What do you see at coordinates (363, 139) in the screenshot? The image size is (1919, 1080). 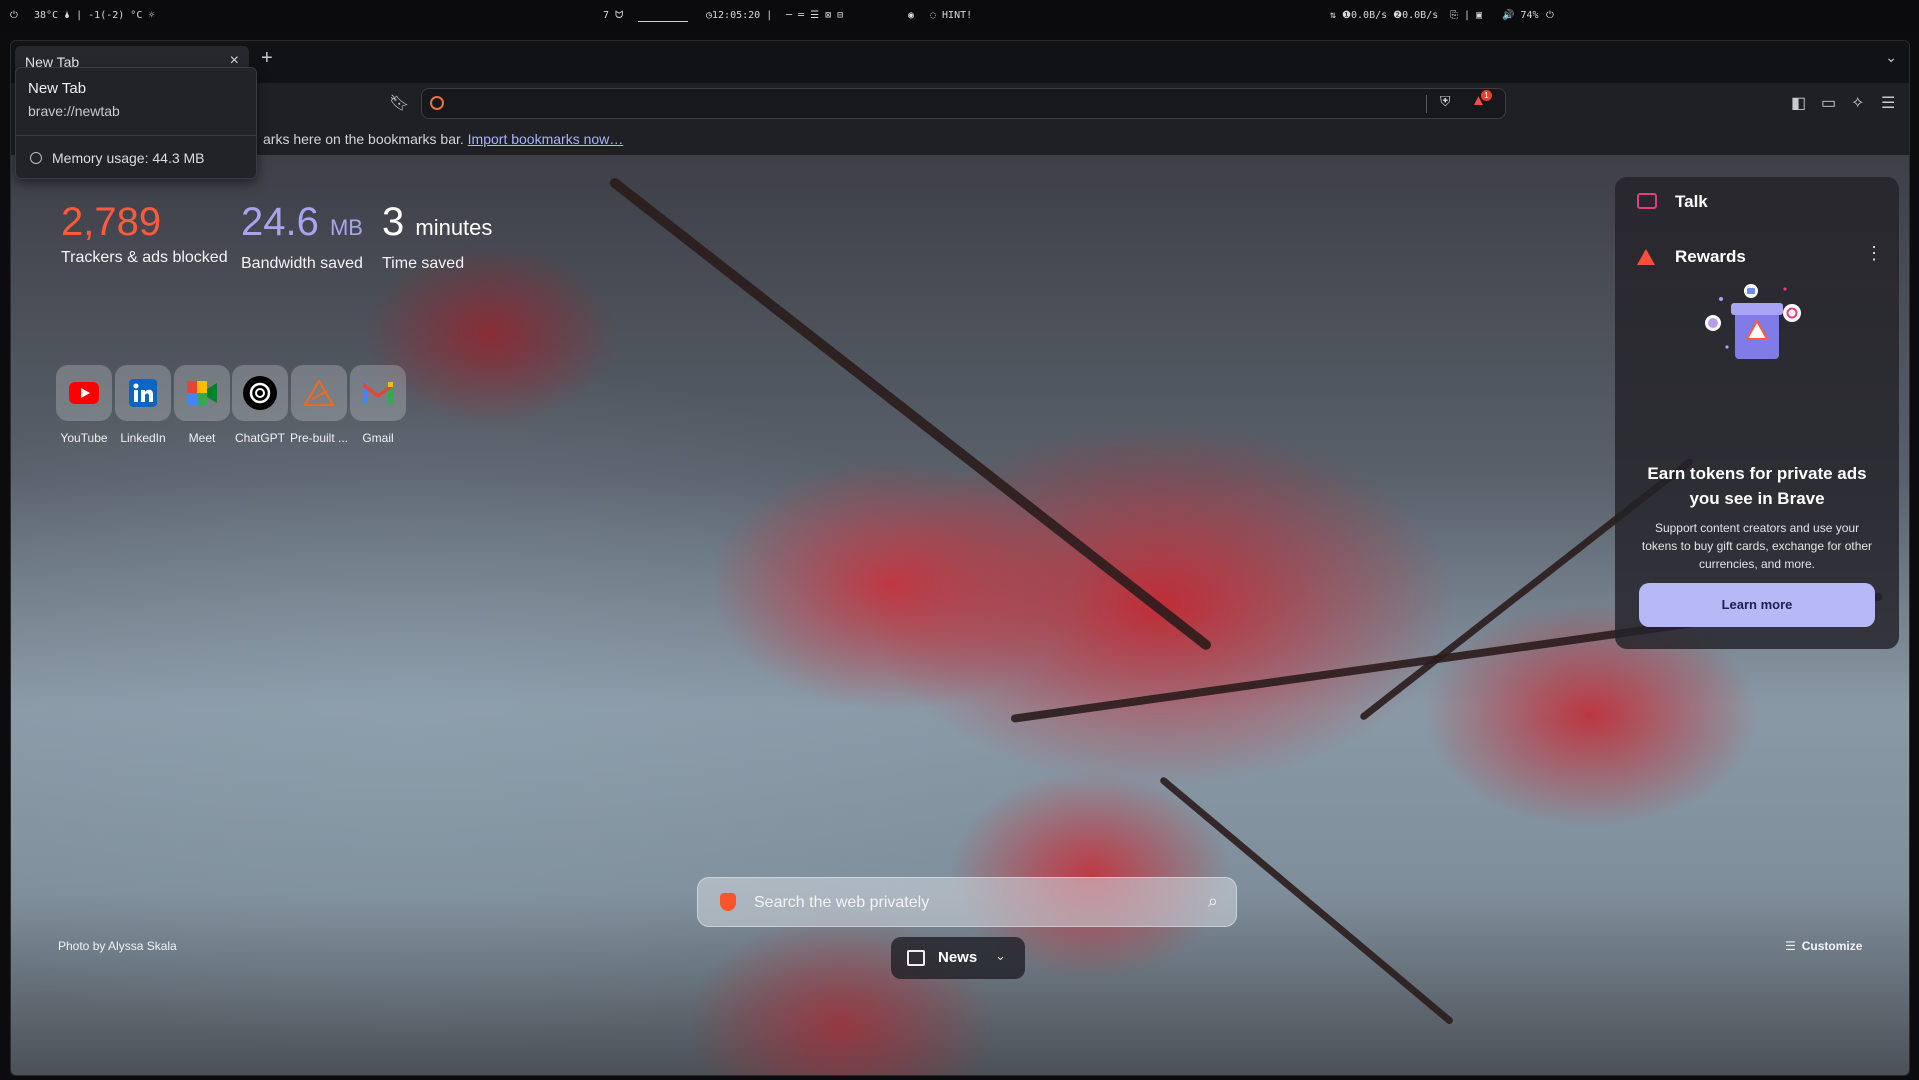 I see `bookmarks-hint-text: arks here on the bookmarks bar.` at bounding box center [363, 139].